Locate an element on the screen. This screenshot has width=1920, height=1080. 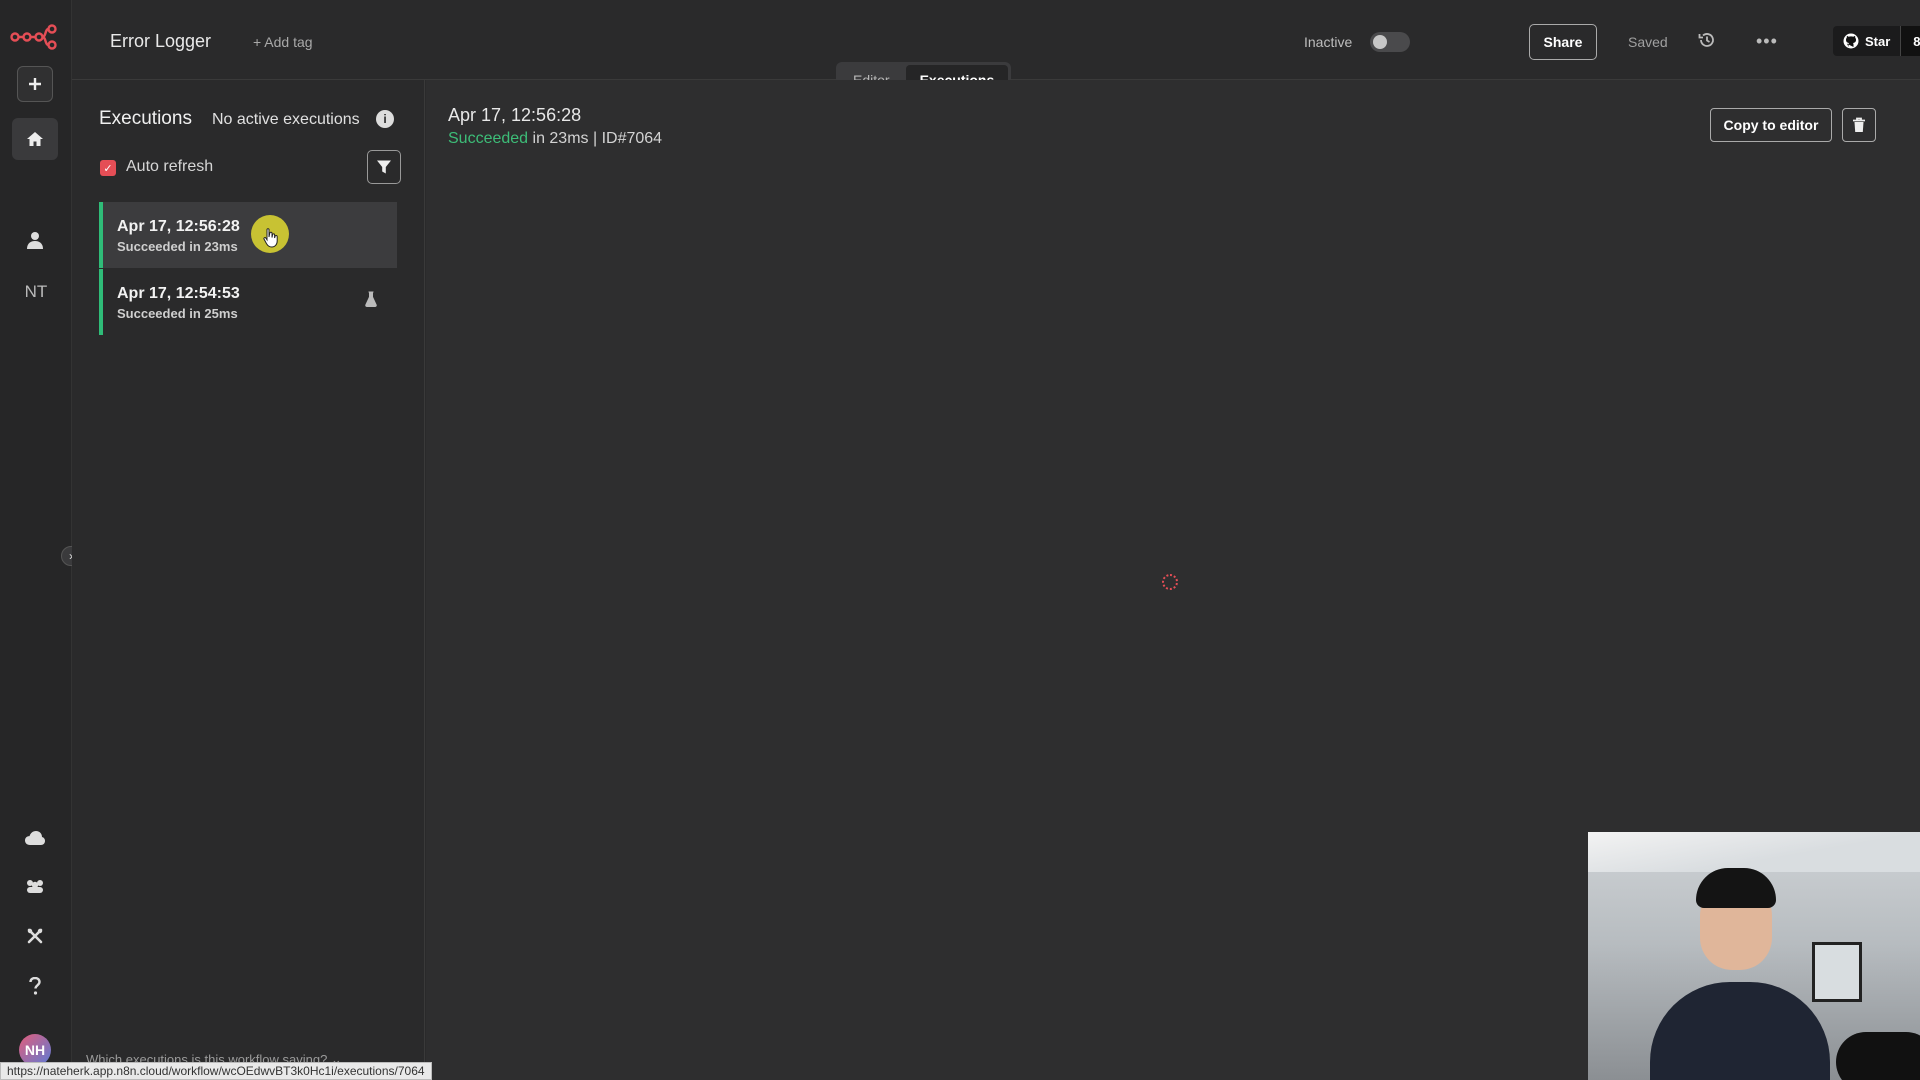
history-icon is located at coordinates (1707, 40).